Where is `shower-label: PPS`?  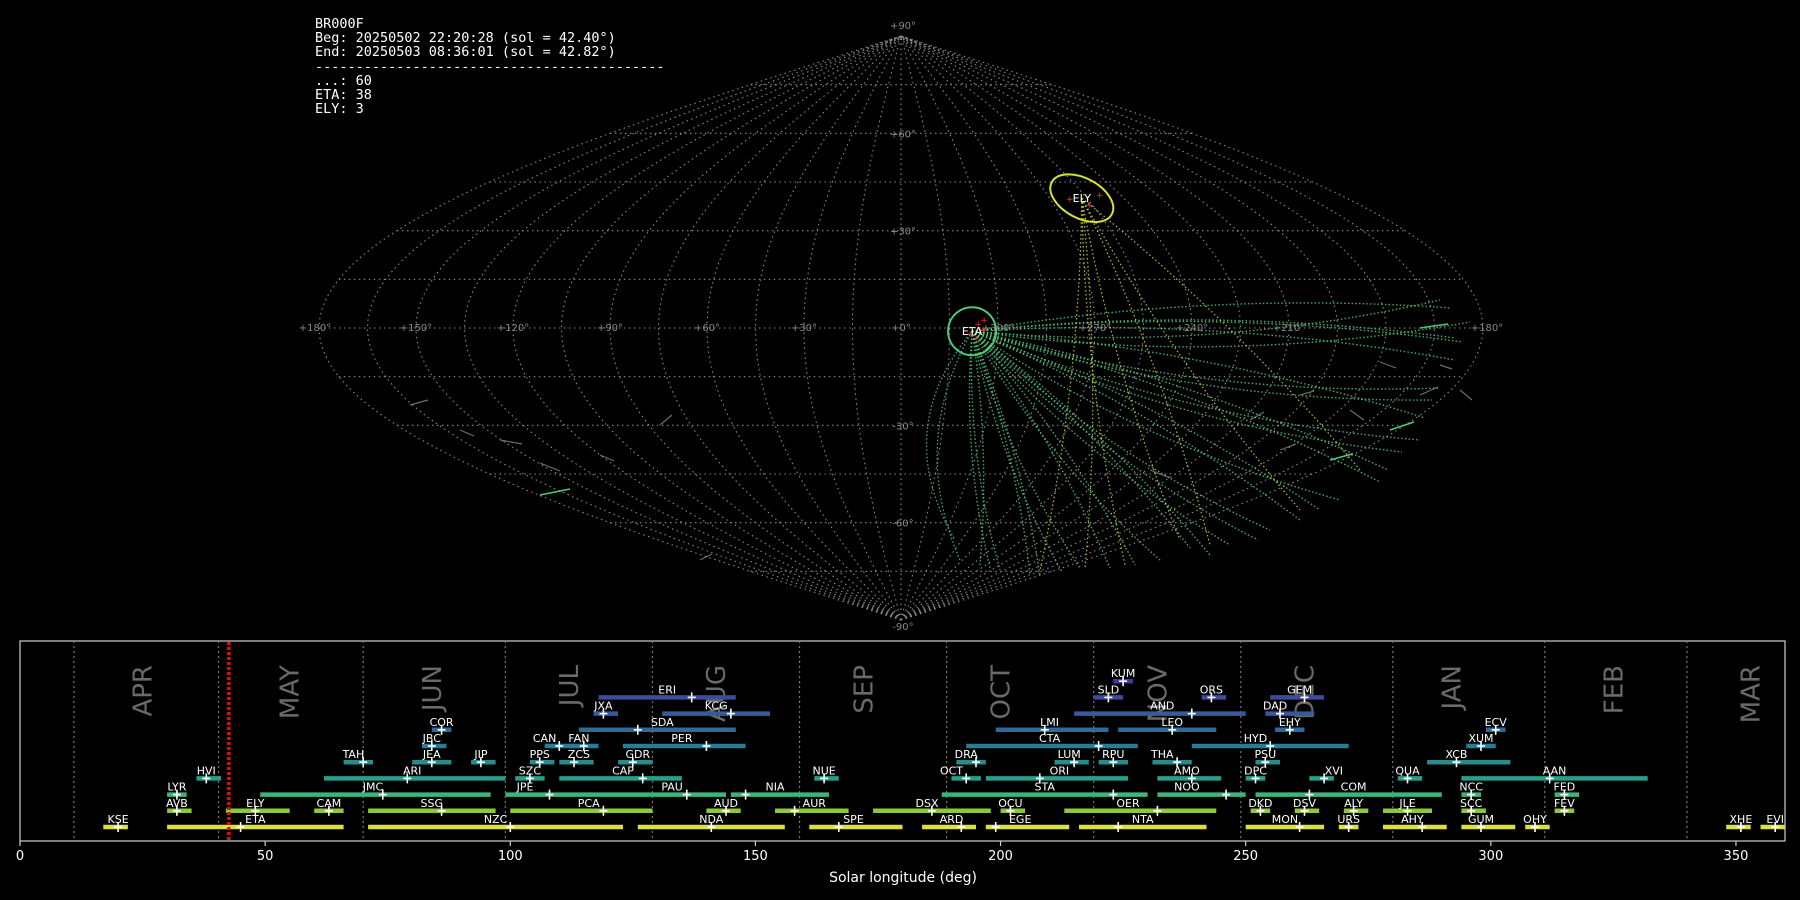
shower-label: PPS is located at coordinates (540, 754).